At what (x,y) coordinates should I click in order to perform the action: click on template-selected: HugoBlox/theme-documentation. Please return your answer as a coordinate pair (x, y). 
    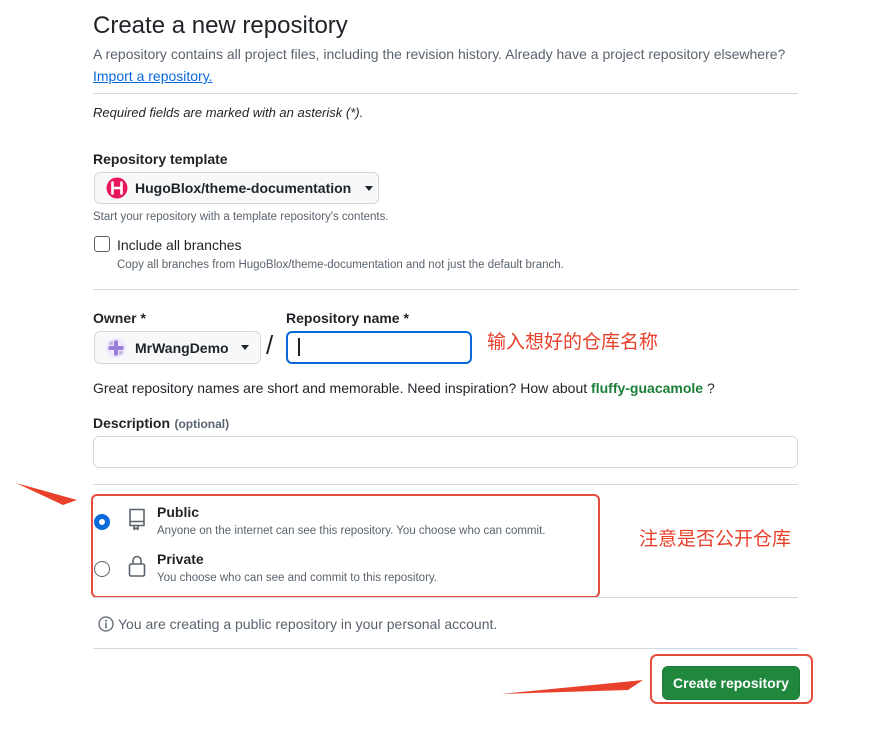
    Looking at the image, I should click on (243, 188).